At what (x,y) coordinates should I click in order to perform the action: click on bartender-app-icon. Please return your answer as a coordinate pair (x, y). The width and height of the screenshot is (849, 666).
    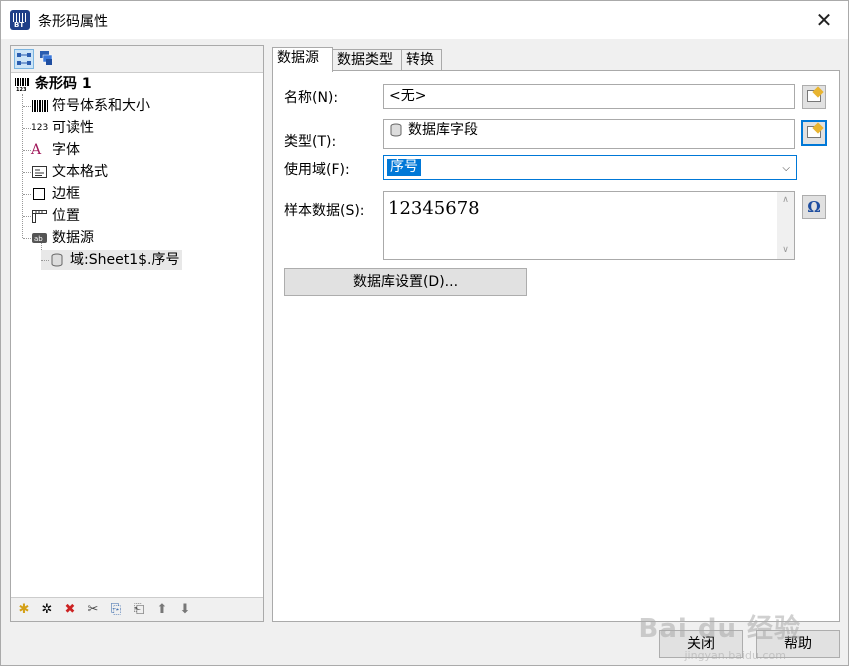
    Looking at the image, I should click on (20, 20).